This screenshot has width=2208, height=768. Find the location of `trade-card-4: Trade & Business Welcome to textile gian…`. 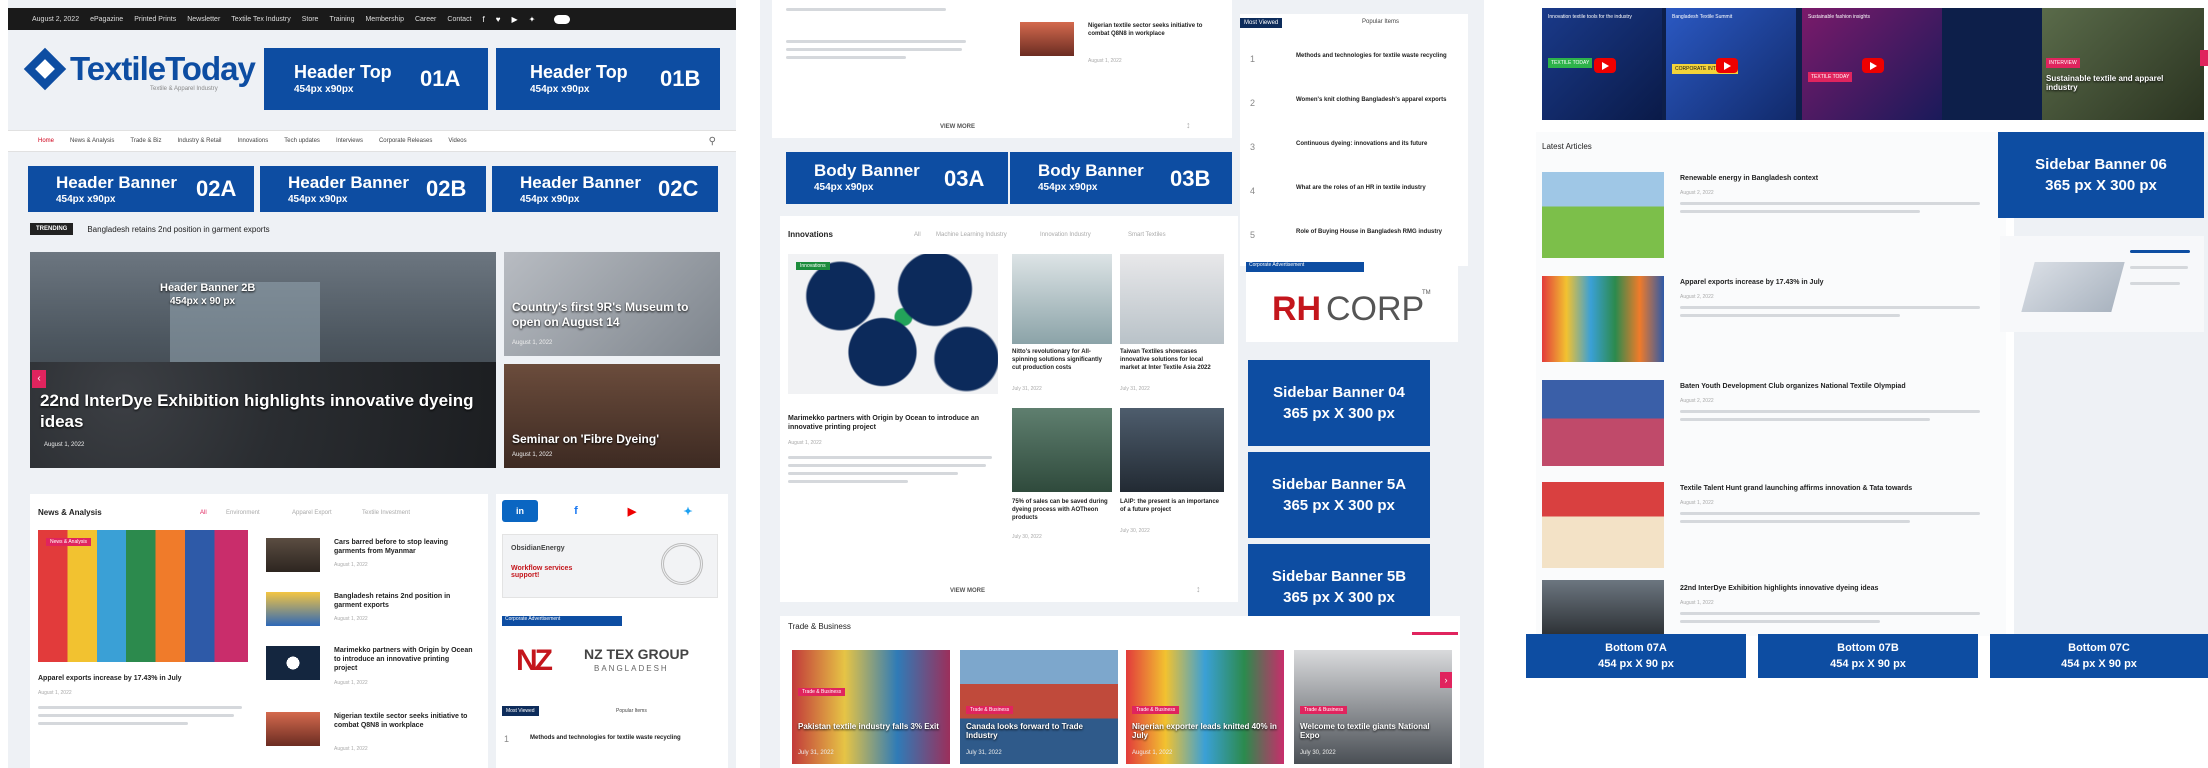

trade-card-4: Trade & Business Welcome to textile gian… is located at coordinates (1373, 707).